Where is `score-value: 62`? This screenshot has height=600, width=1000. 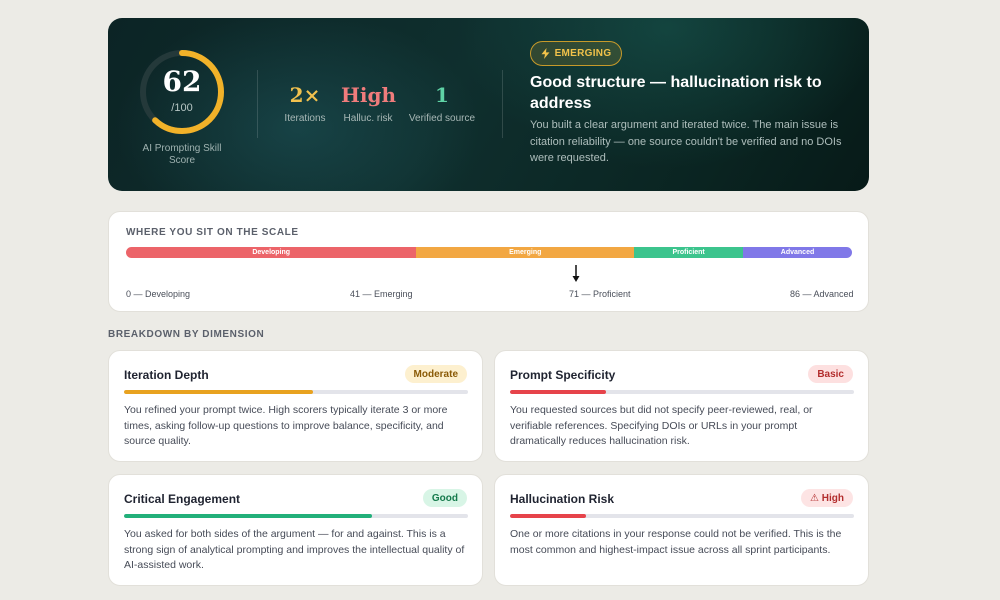
score-value: 62 is located at coordinates (182, 81).